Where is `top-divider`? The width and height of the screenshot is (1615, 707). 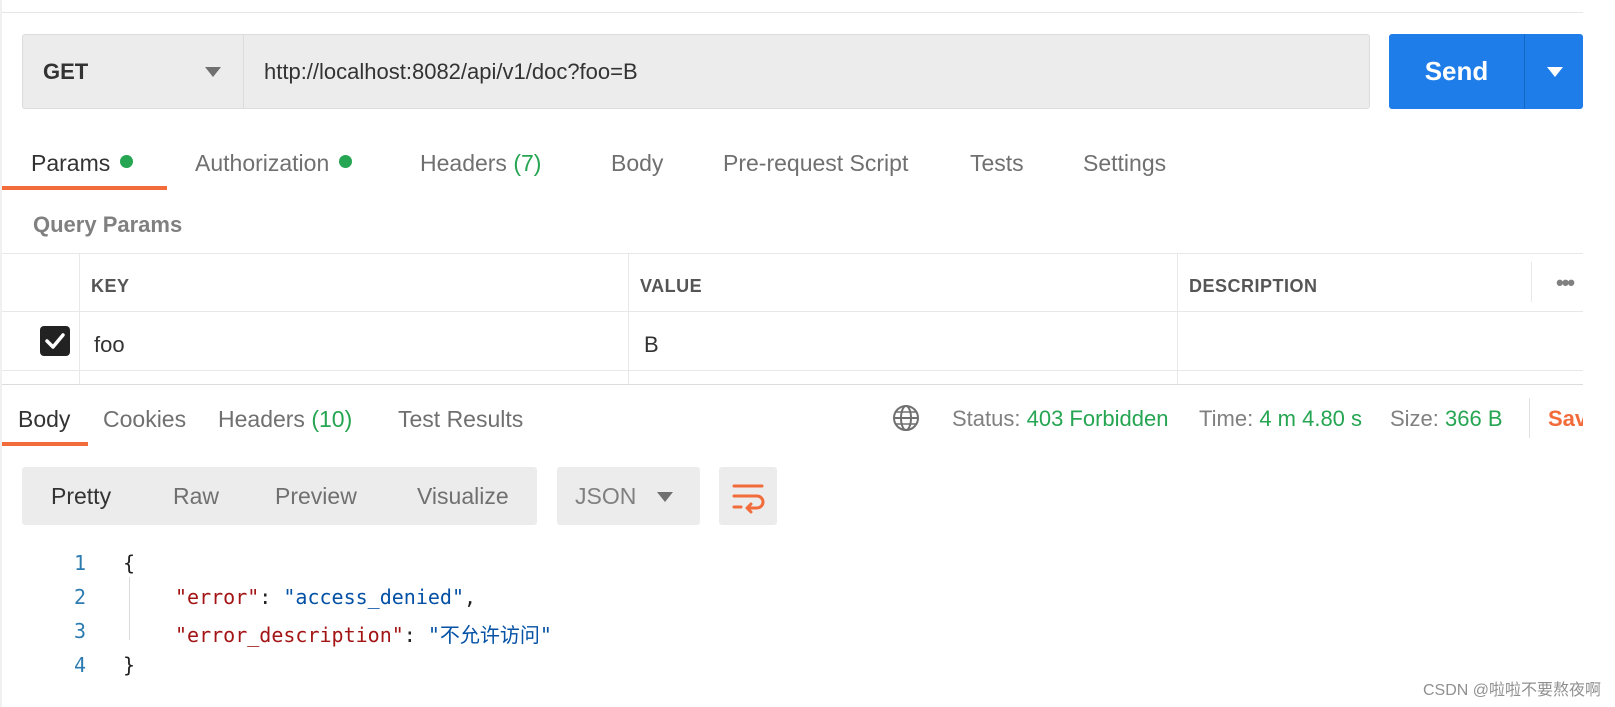
top-divider is located at coordinates (791, 12).